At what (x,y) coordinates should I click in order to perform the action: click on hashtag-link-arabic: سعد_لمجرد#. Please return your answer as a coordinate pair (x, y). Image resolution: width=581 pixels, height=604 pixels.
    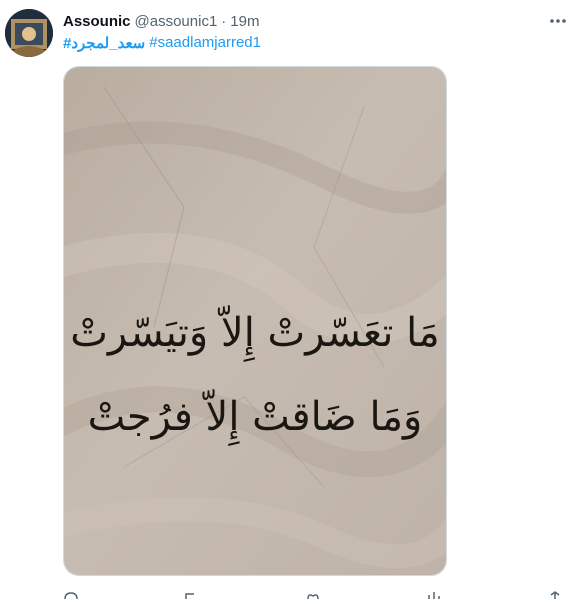
    Looking at the image, I should click on (104, 43).